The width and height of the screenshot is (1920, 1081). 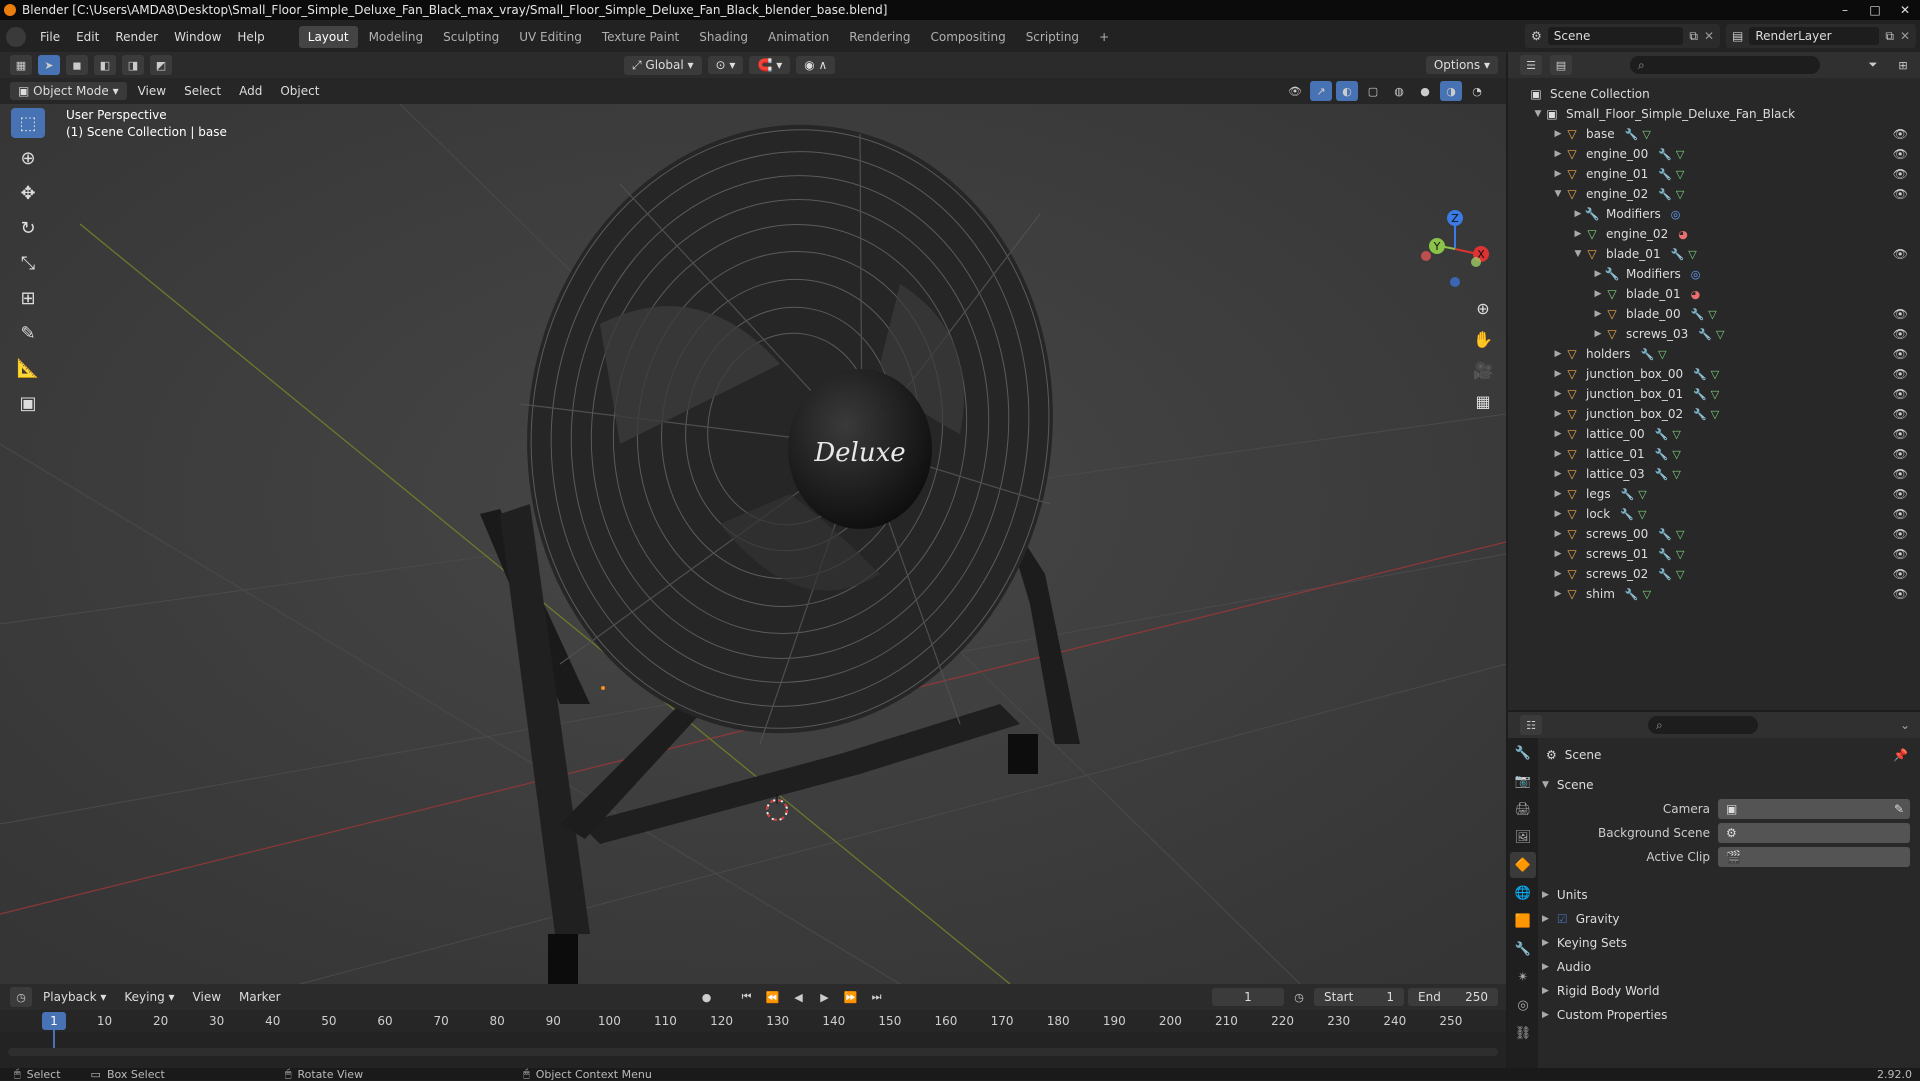 I want to click on outliner-item: ▶ ▽ junction_box_00 🔧▽ 👁, so click(x=1714, y=374).